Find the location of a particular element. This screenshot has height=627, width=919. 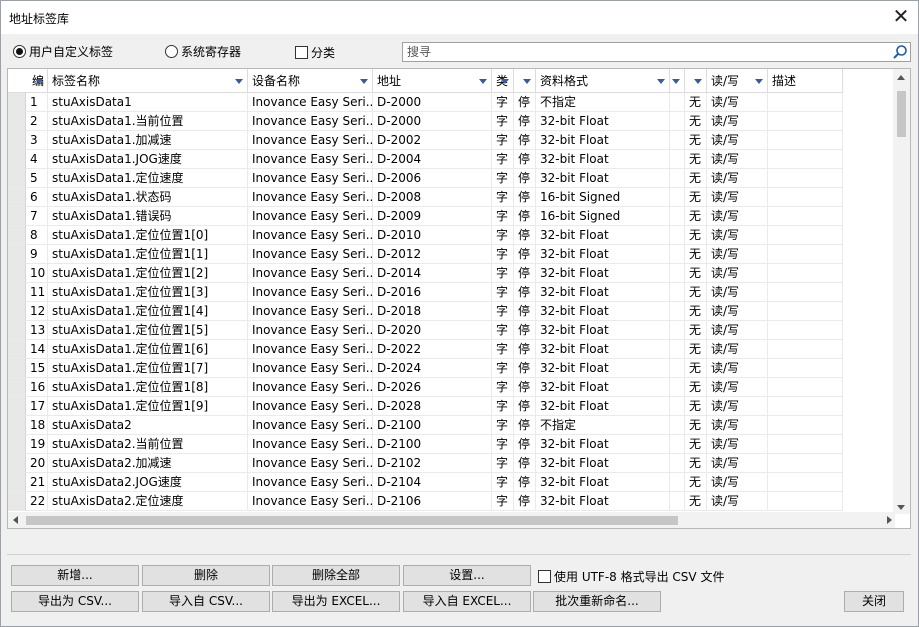

cell-address: D-2008 is located at coordinates (432, 197).